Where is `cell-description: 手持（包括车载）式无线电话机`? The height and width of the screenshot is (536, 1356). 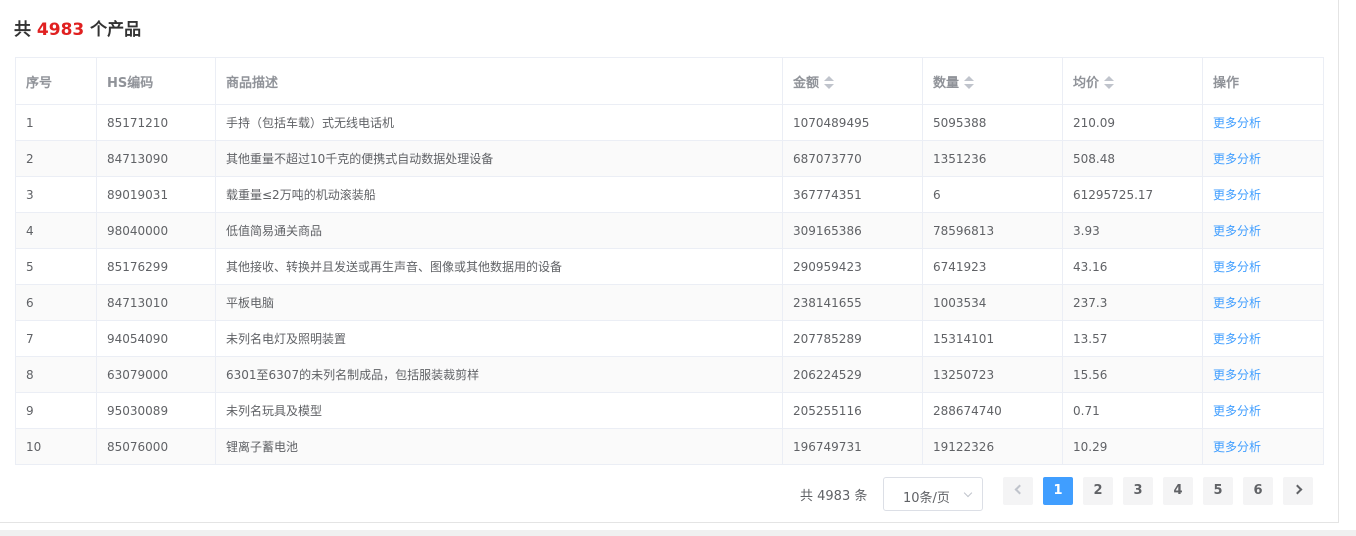
cell-description: 手持（包括车载）式无线电话机 is located at coordinates (310, 123).